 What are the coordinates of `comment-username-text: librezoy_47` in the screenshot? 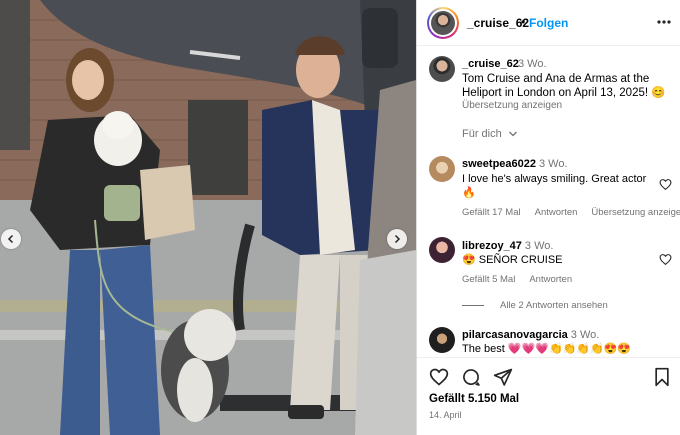 It's located at (492, 246).